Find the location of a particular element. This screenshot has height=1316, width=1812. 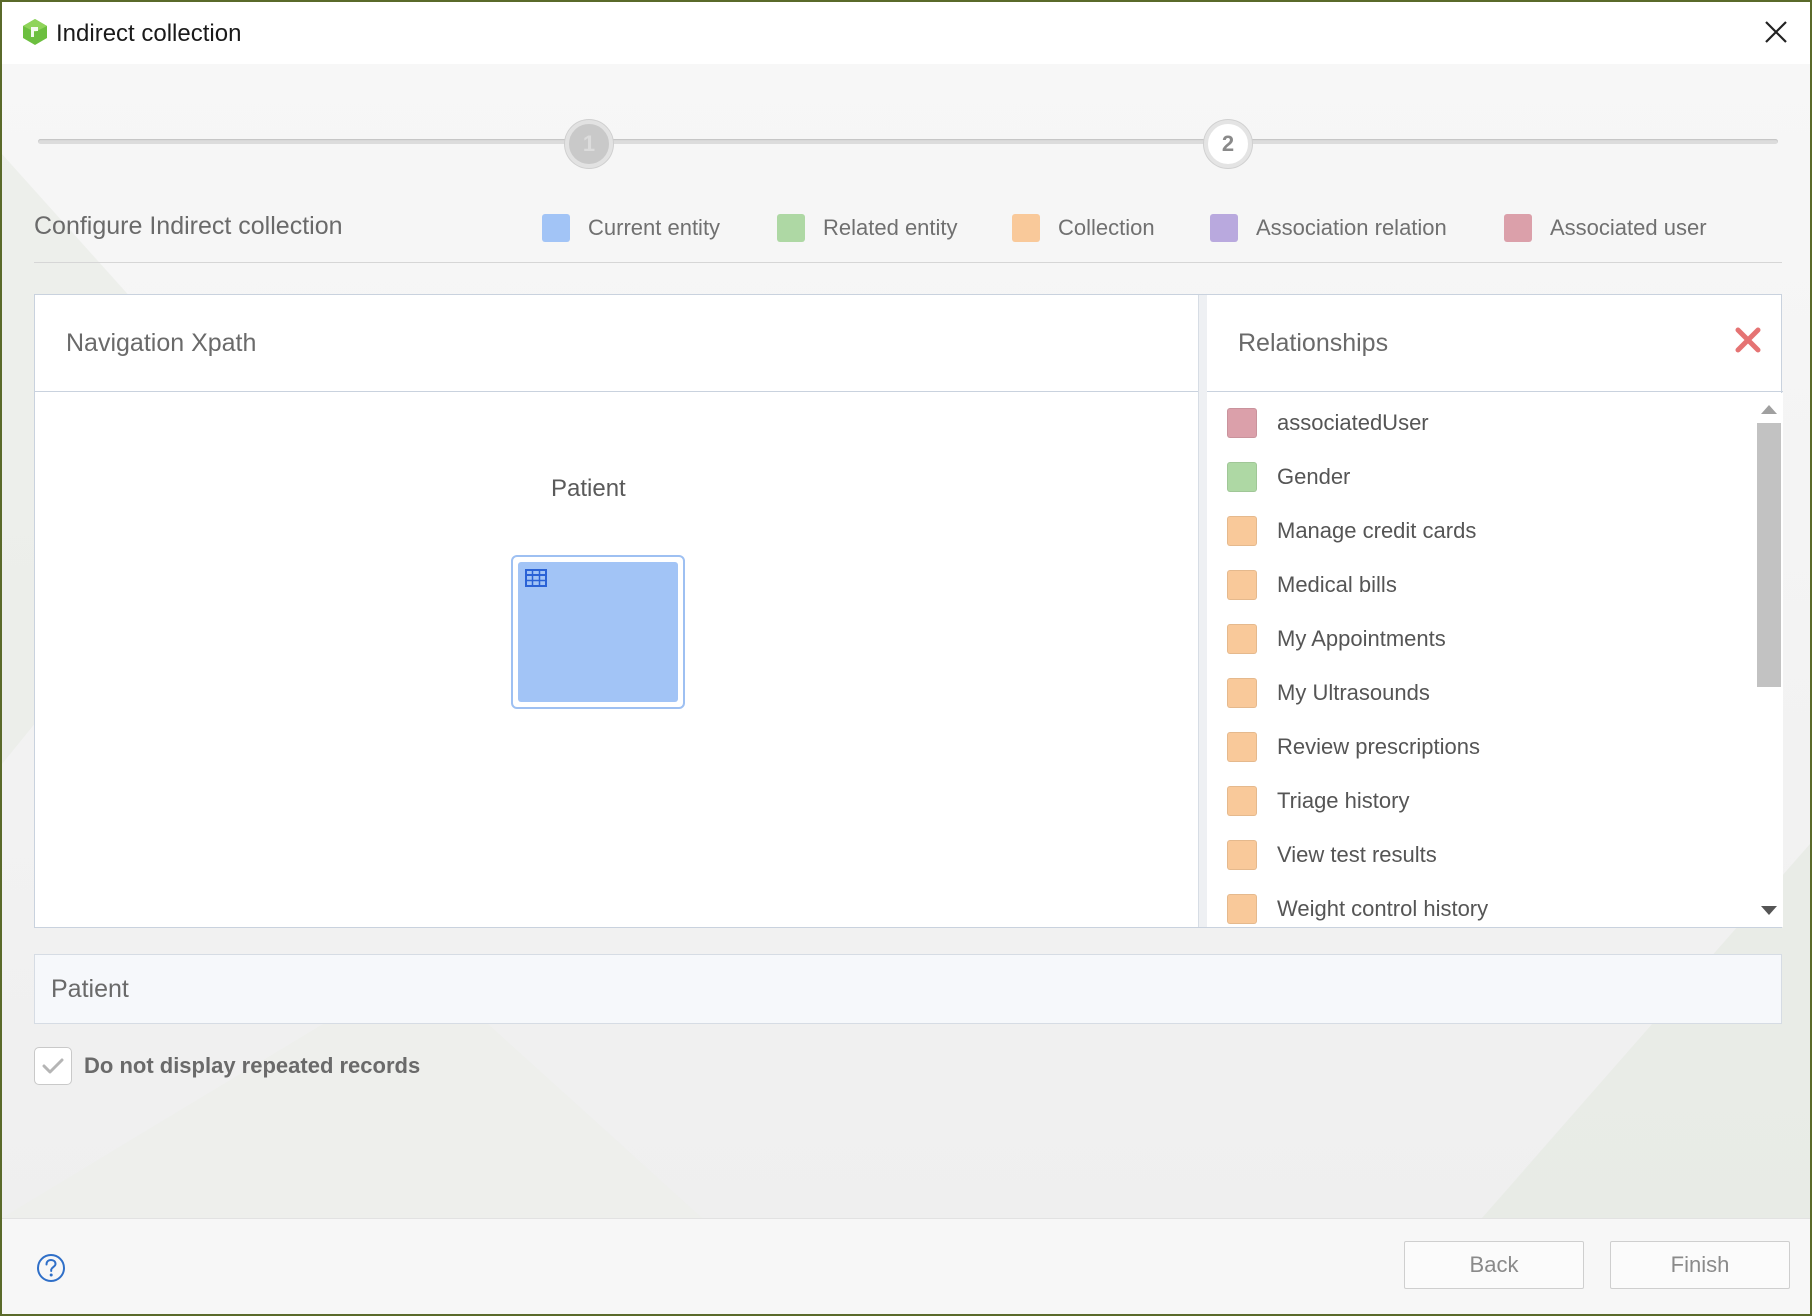

relationship-item: Medical bills is located at coordinates (1312, 585).